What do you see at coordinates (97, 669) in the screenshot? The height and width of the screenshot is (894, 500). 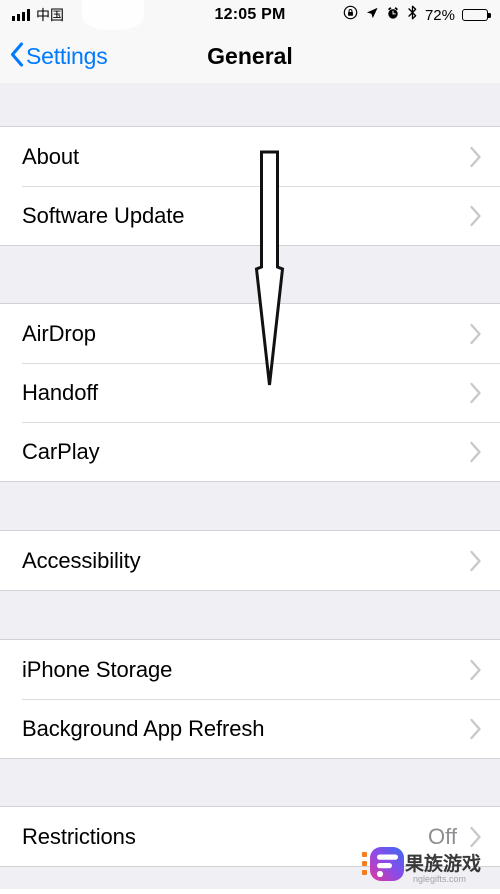 I see `settings-row-label: iPhone Storage` at bounding box center [97, 669].